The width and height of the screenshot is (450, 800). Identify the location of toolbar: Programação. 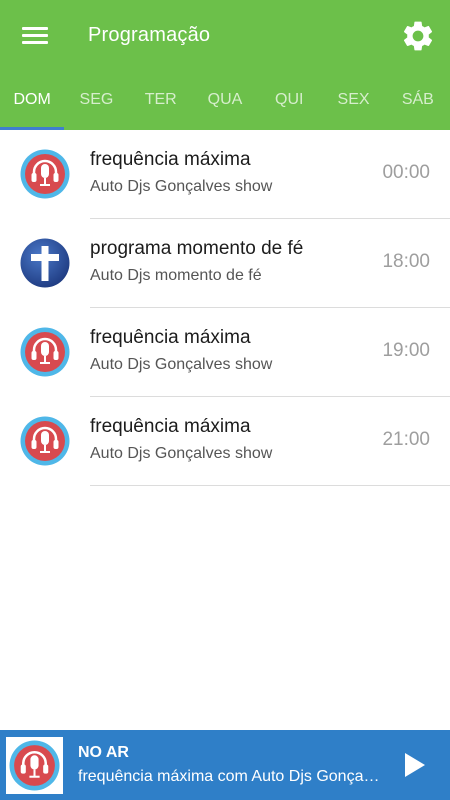
(225, 36).